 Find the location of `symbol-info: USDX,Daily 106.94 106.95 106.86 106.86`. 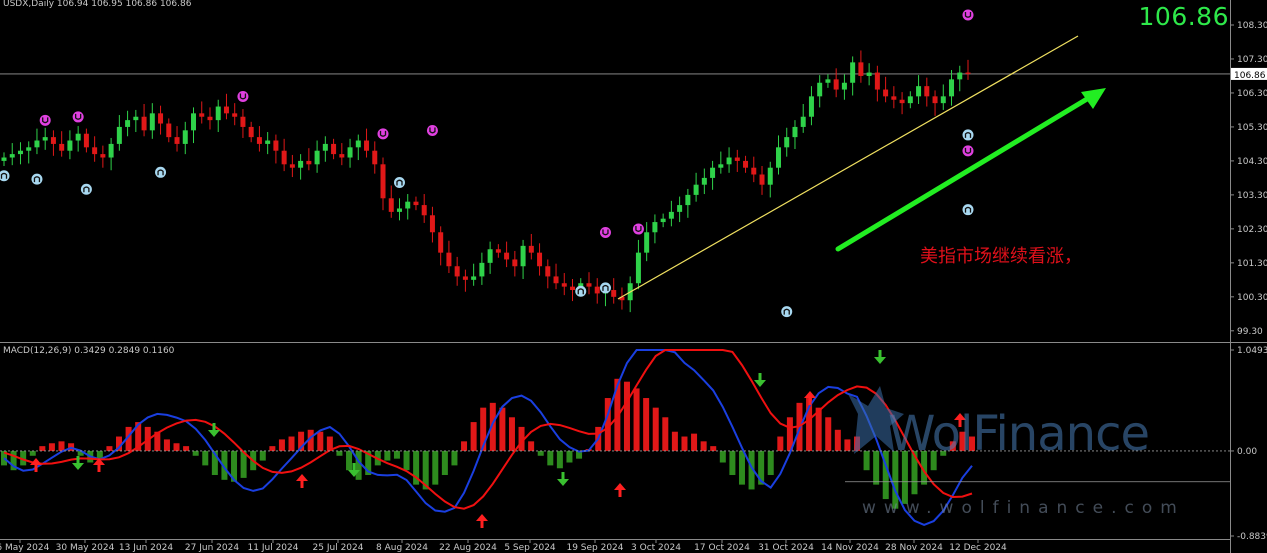

symbol-info: USDX,Daily 106.94 106.95 106.86 106.86 is located at coordinates (97, 4).